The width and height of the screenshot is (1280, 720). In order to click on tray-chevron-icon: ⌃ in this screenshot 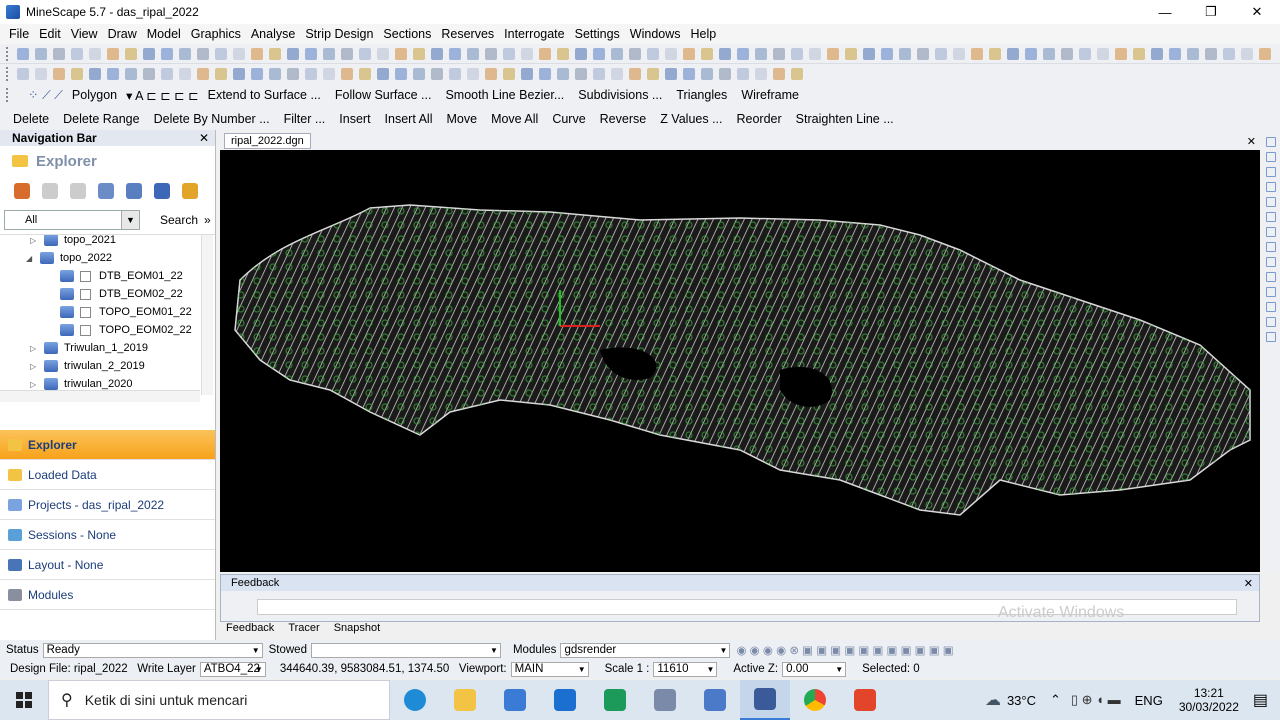, I will do `click(1055, 700)`.